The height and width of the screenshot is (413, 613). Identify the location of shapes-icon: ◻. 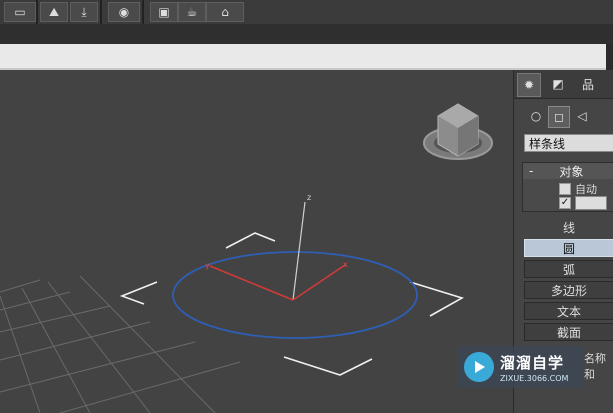
(559, 117).